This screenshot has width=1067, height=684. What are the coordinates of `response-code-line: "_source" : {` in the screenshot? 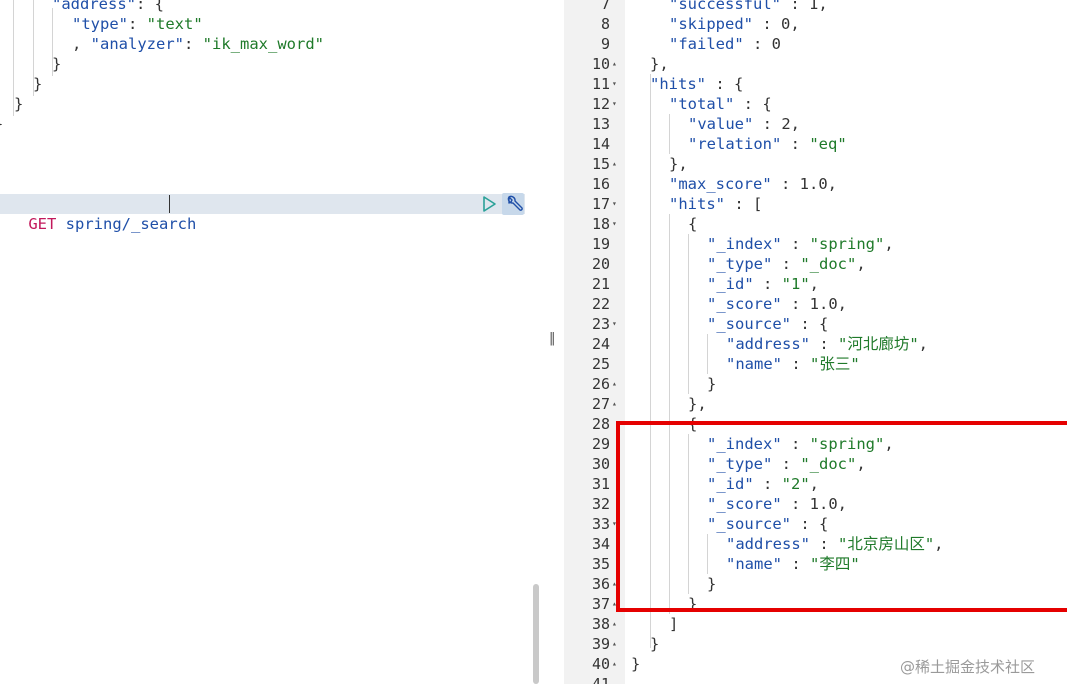 It's located at (767, 324).